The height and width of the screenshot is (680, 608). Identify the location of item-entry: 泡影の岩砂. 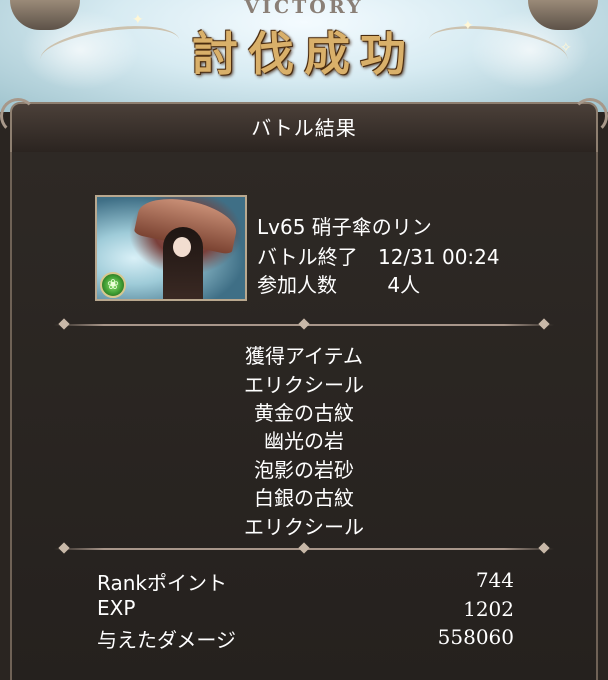
(304, 470).